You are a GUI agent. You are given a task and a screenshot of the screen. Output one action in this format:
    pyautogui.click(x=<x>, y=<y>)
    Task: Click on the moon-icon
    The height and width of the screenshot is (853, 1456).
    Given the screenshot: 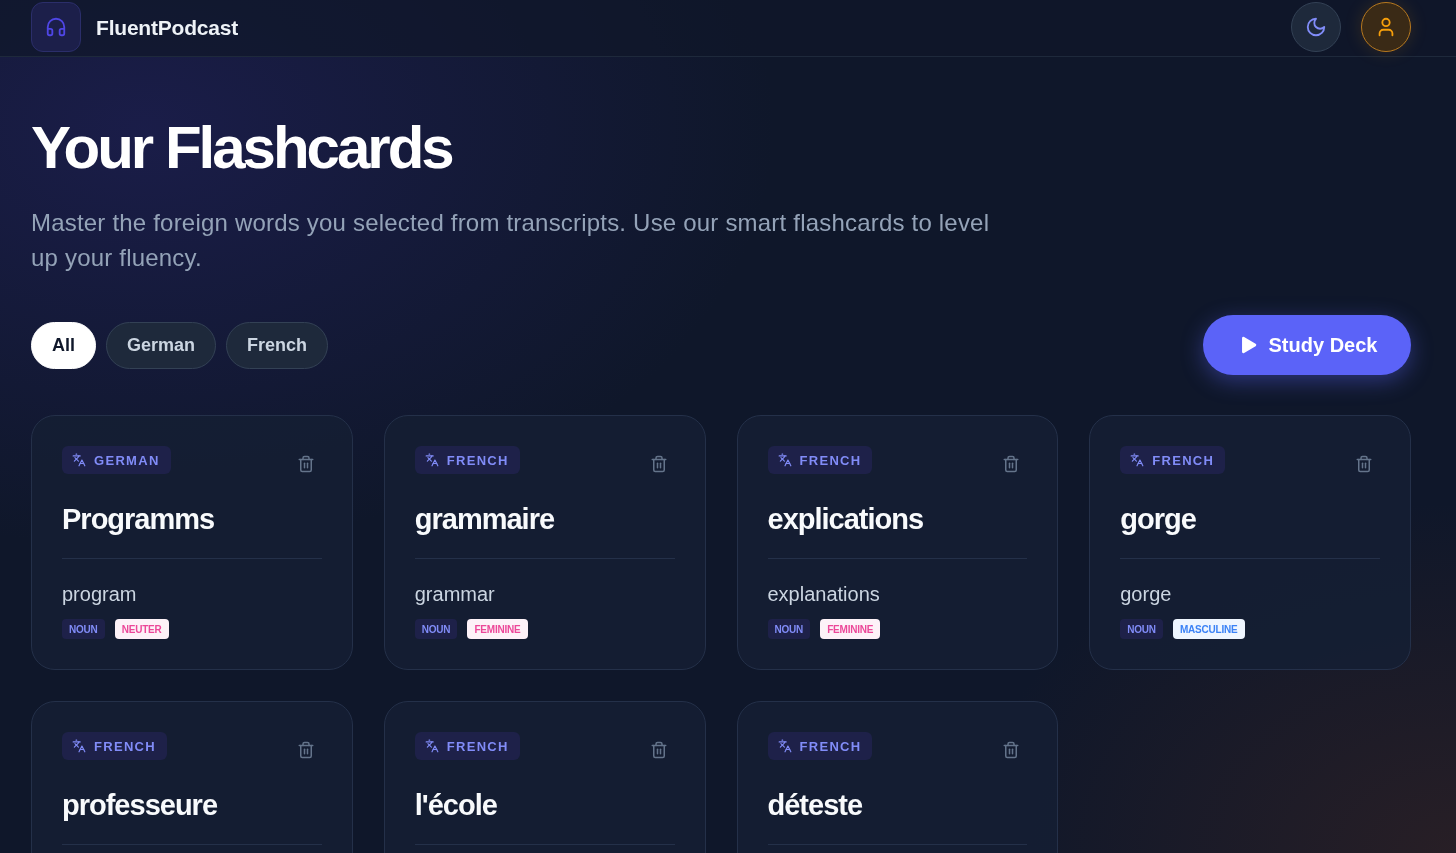 What is the action you would take?
    pyautogui.click(x=1316, y=27)
    